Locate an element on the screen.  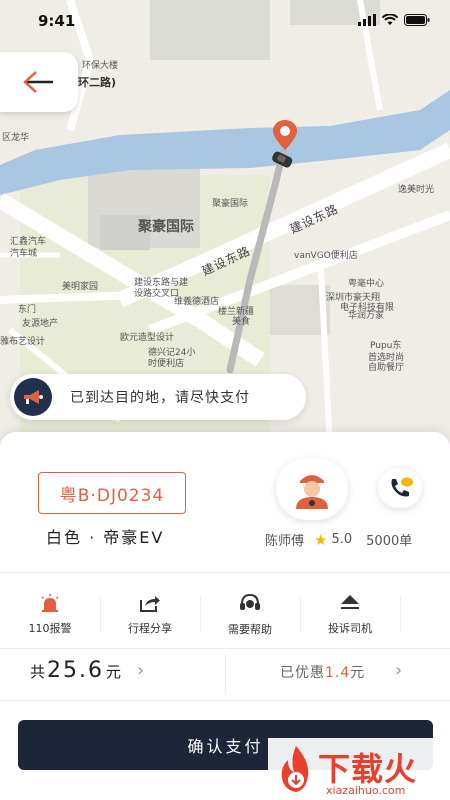
status-icons is located at coordinates (394, 20).